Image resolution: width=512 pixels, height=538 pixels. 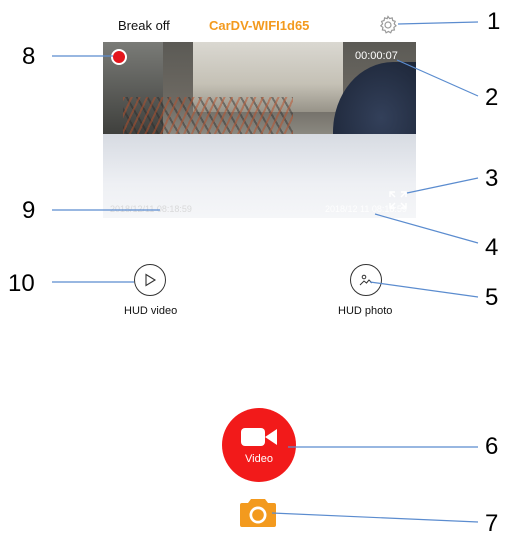 What do you see at coordinates (492, 446) in the screenshot?
I see `callout-6: 6` at bounding box center [492, 446].